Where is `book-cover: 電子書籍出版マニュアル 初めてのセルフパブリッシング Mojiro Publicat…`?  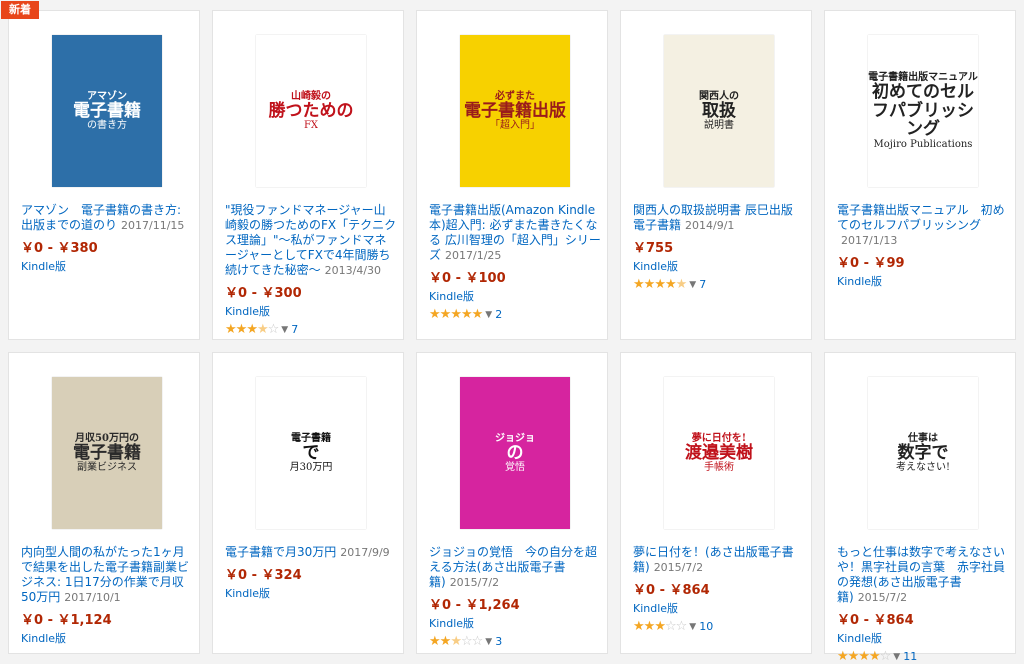
book-cover: 電子書籍出版マニュアル 初めてのセルフパブリッシング Mojiro Publicat… is located at coordinates (923, 111).